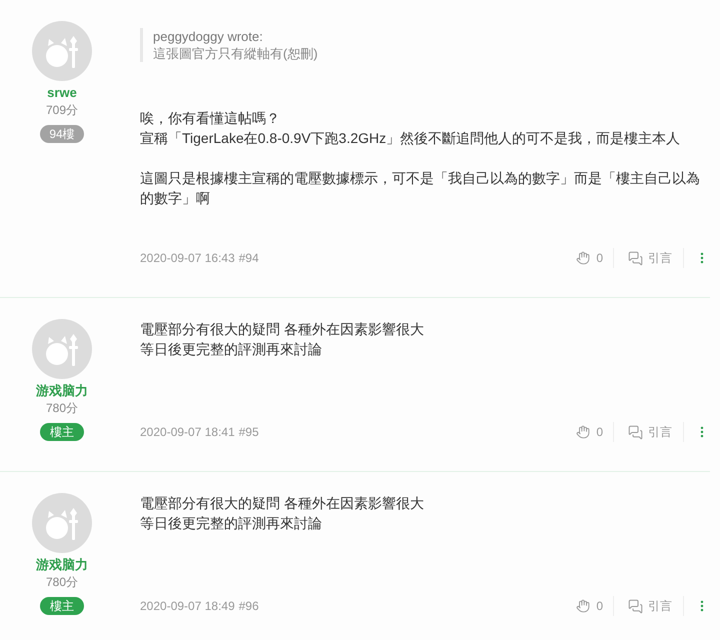 Image resolution: width=720 pixels, height=640 pixels. What do you see at coordinates (411, 128) in the screenshot?
I see `post-paragraph: 唉，你有看懂這帖嗎？ 宣稱「TigerLake在0.8-0.9V下跑3.2GHz」然後不斷追問他人的可不是我，而是樓主本人` at bounding box center [411, 128].